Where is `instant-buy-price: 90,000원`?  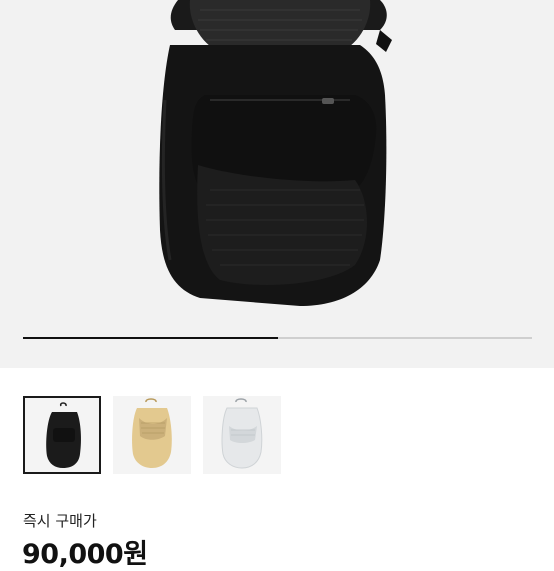
instant-buy-price: 90,000원 is located at coordinates (85, 554).